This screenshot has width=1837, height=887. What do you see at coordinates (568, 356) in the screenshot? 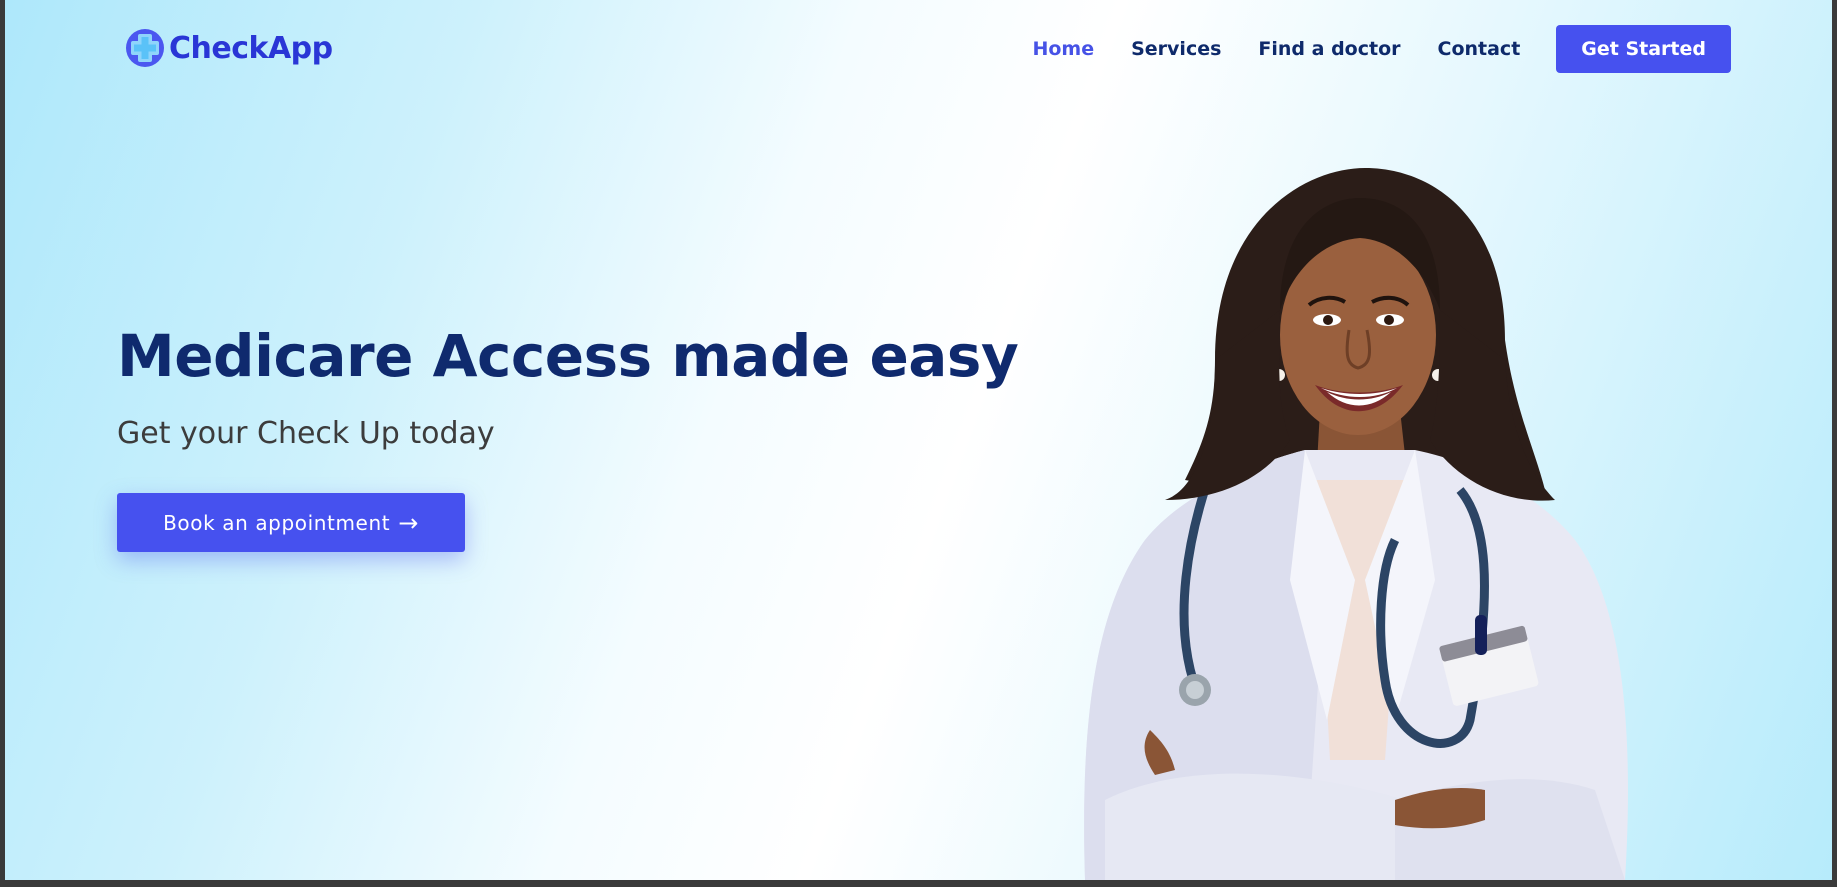
I see `hero-title: Medicare Access made easy` at bounding box center [568, 356].